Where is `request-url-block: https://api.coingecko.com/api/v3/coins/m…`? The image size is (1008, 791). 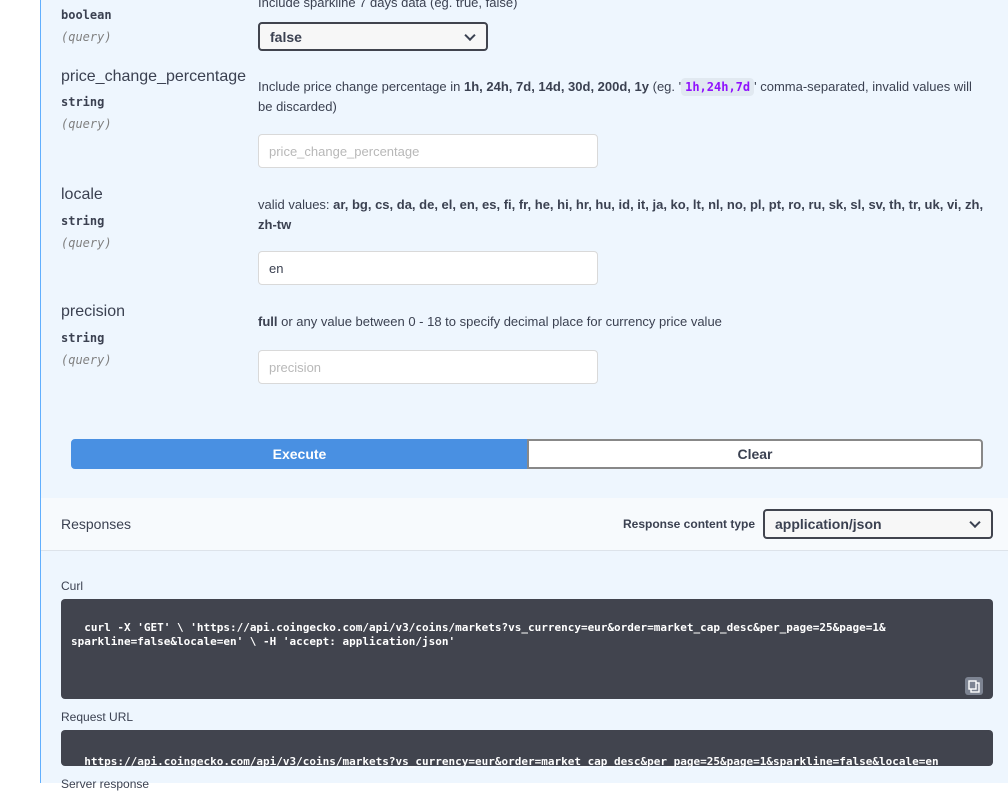 request-url-block: https://api.coingecko.com/api/v3/coins/m… is located at coordinates (527, 749).